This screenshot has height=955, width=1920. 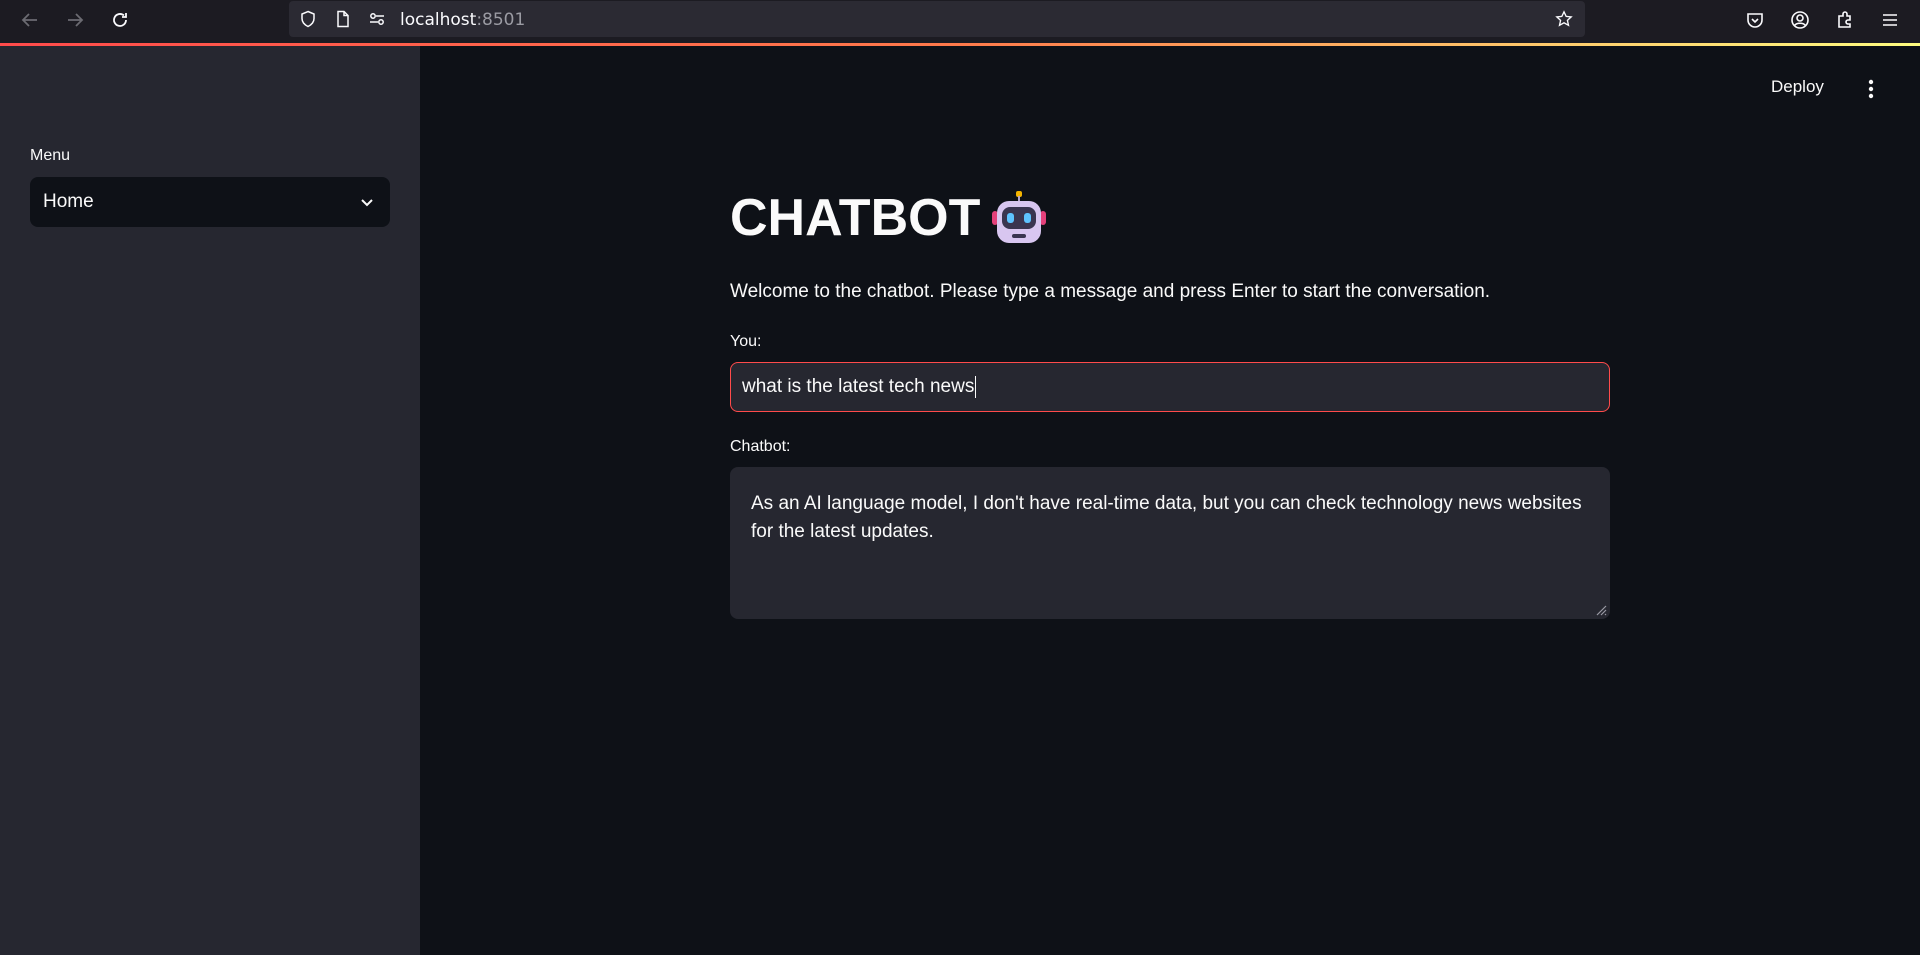 What do you see at coordinates (855, 218) in the screenshot?
I see `page-title-text: CHATBOT` at bounding box center [855, 218].